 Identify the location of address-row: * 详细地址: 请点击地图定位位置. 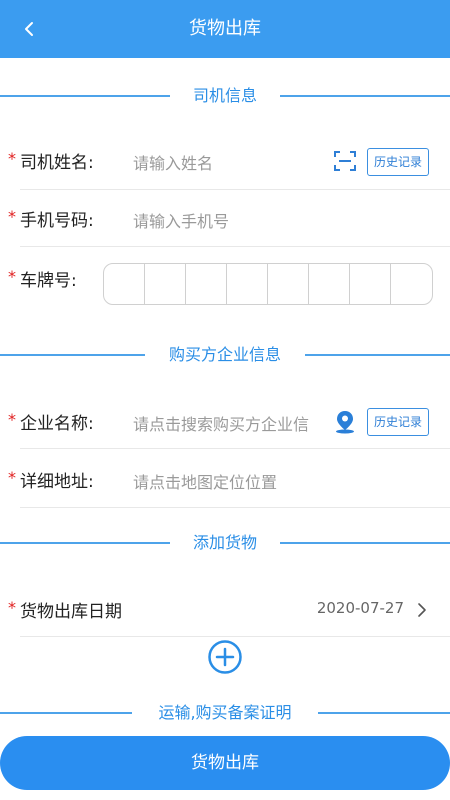
(225, 486).